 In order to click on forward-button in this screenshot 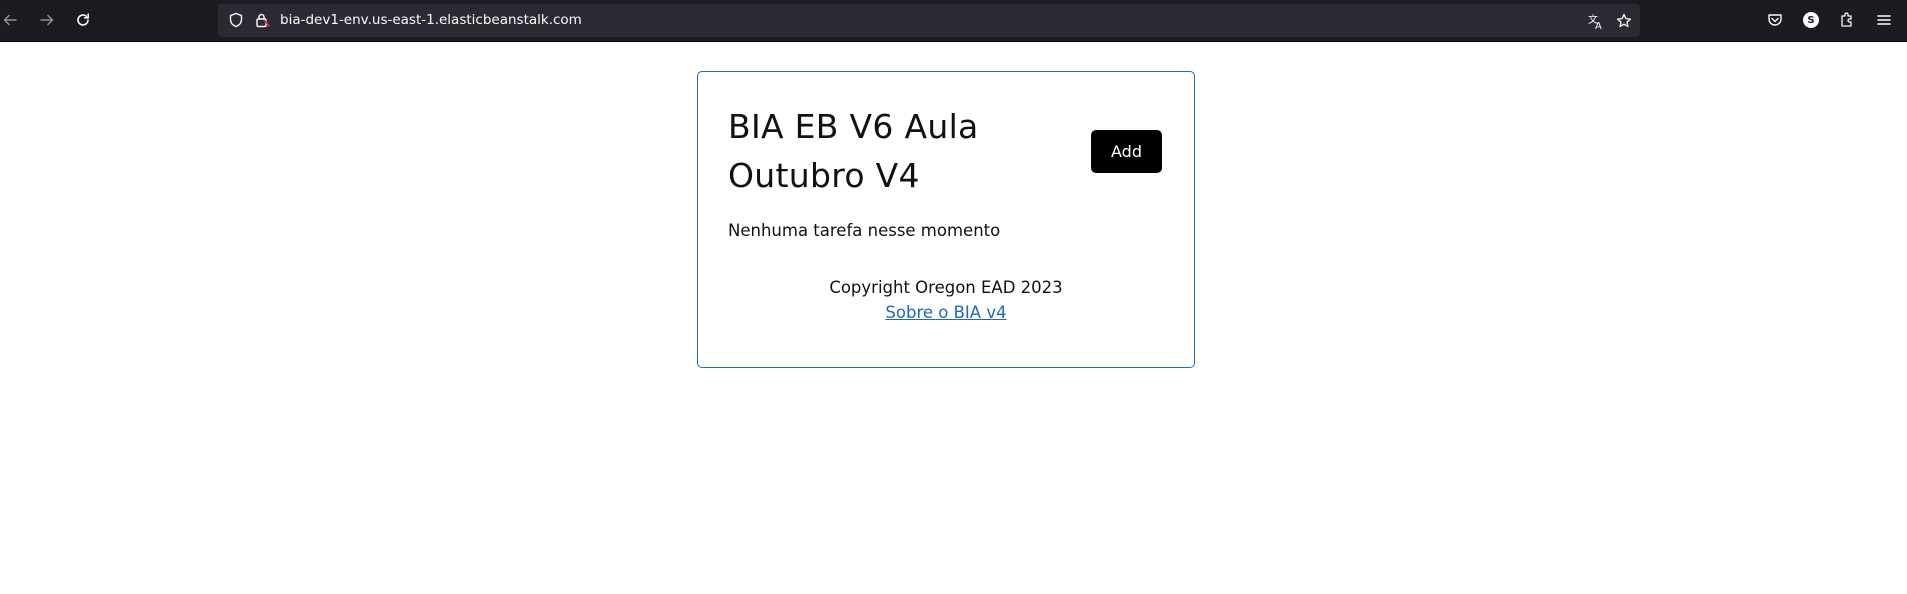, I will do `click(47, 20)`.